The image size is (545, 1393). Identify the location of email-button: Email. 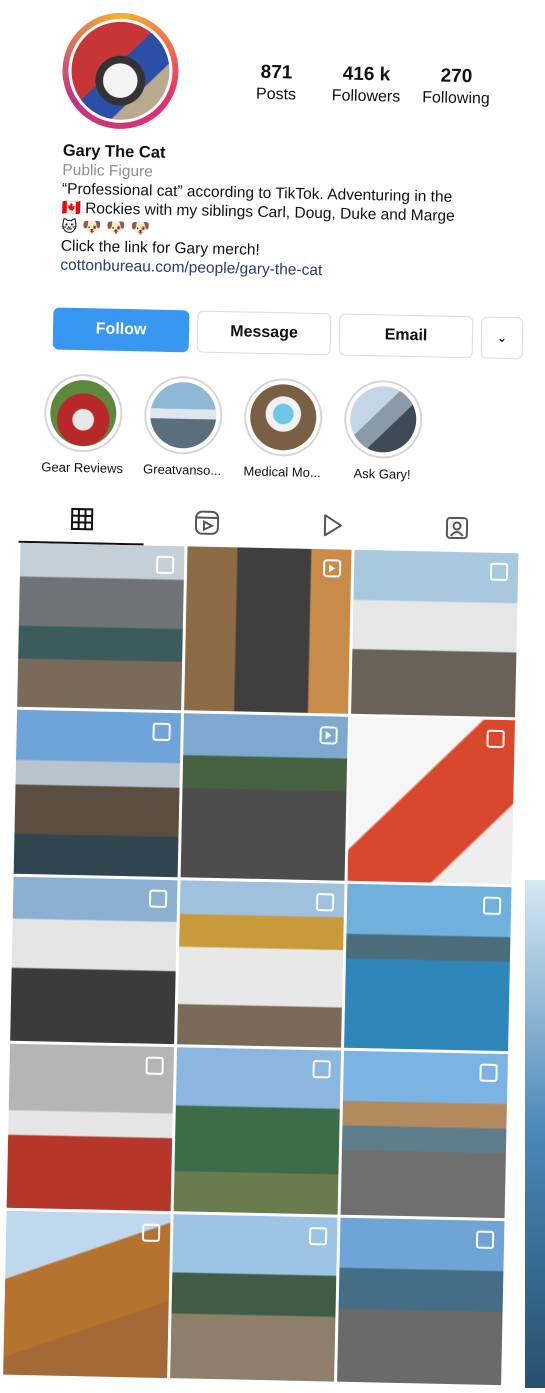
(406, 335).